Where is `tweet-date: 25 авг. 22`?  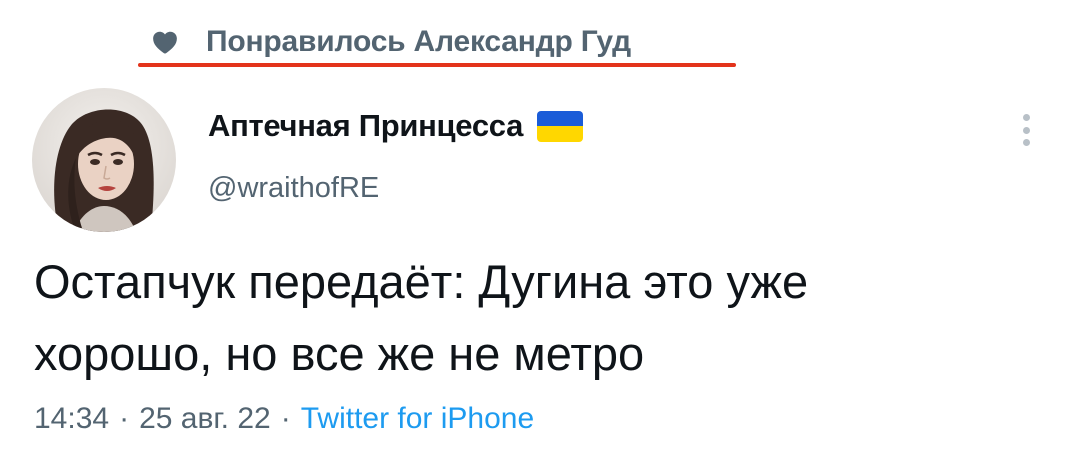 tweet-date: 25 авг. 22 is located at coordinates (205, 418).